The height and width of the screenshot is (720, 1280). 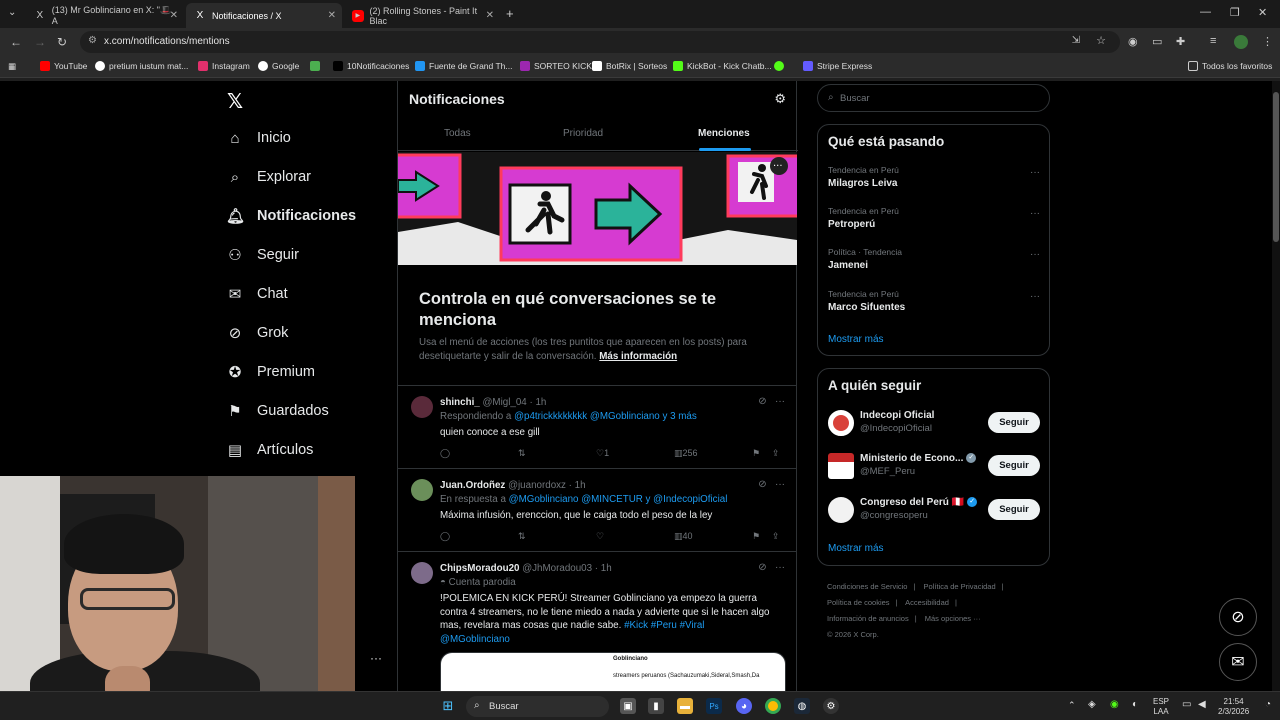 What do you see at coordinates (235, 101) in the screenshot?
I see `x-logo-icon: 𝕏` at bounding box center [235, 101].